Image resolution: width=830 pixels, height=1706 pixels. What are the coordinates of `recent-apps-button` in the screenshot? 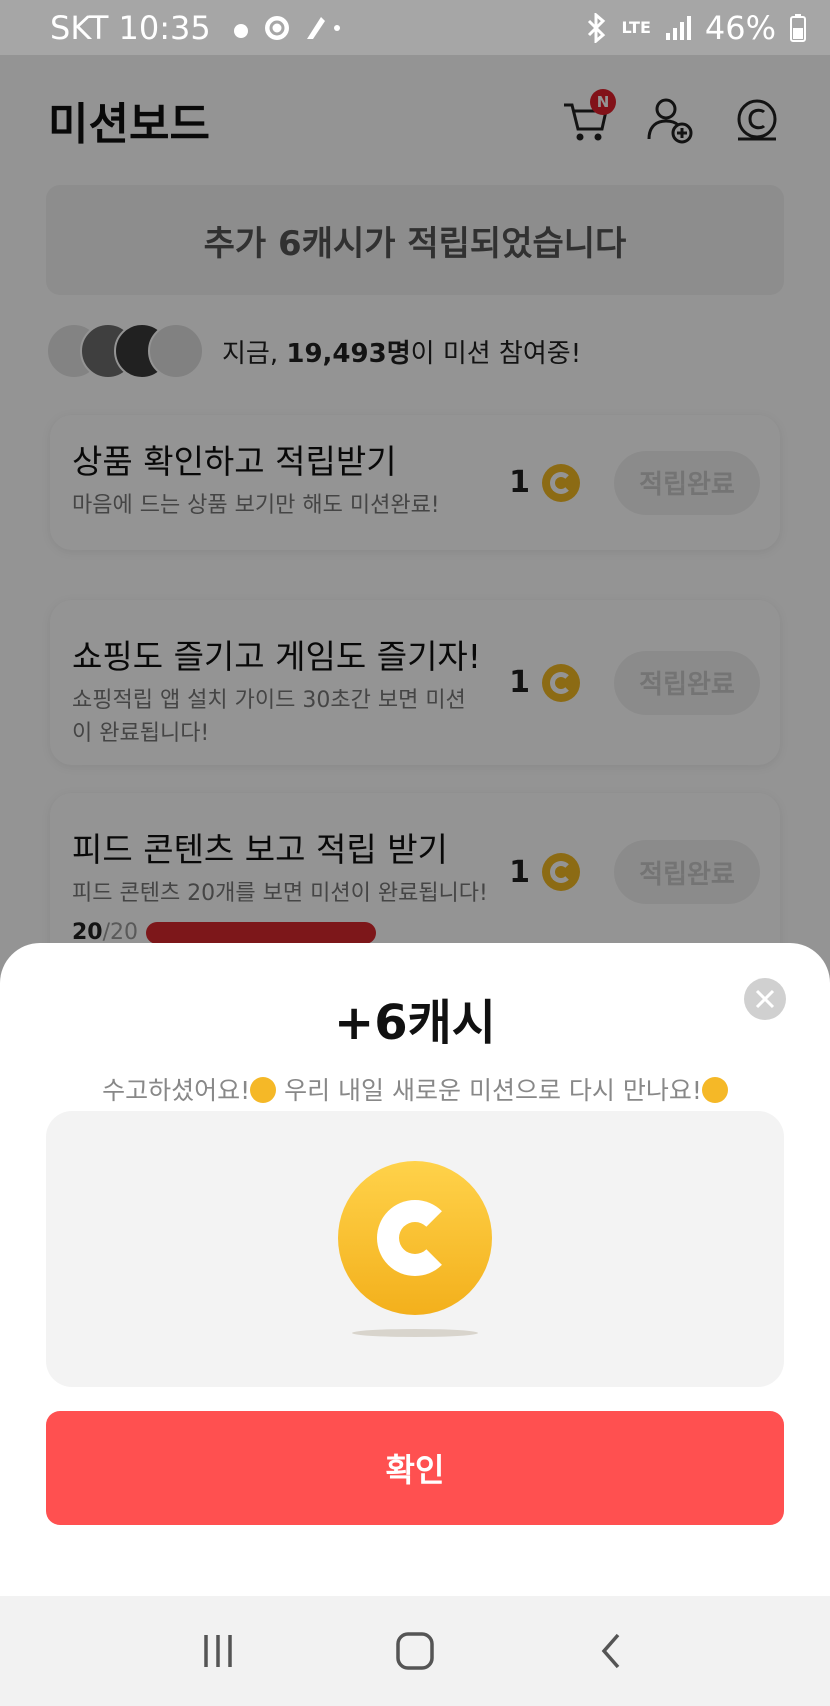 It's located at (218, 1651).